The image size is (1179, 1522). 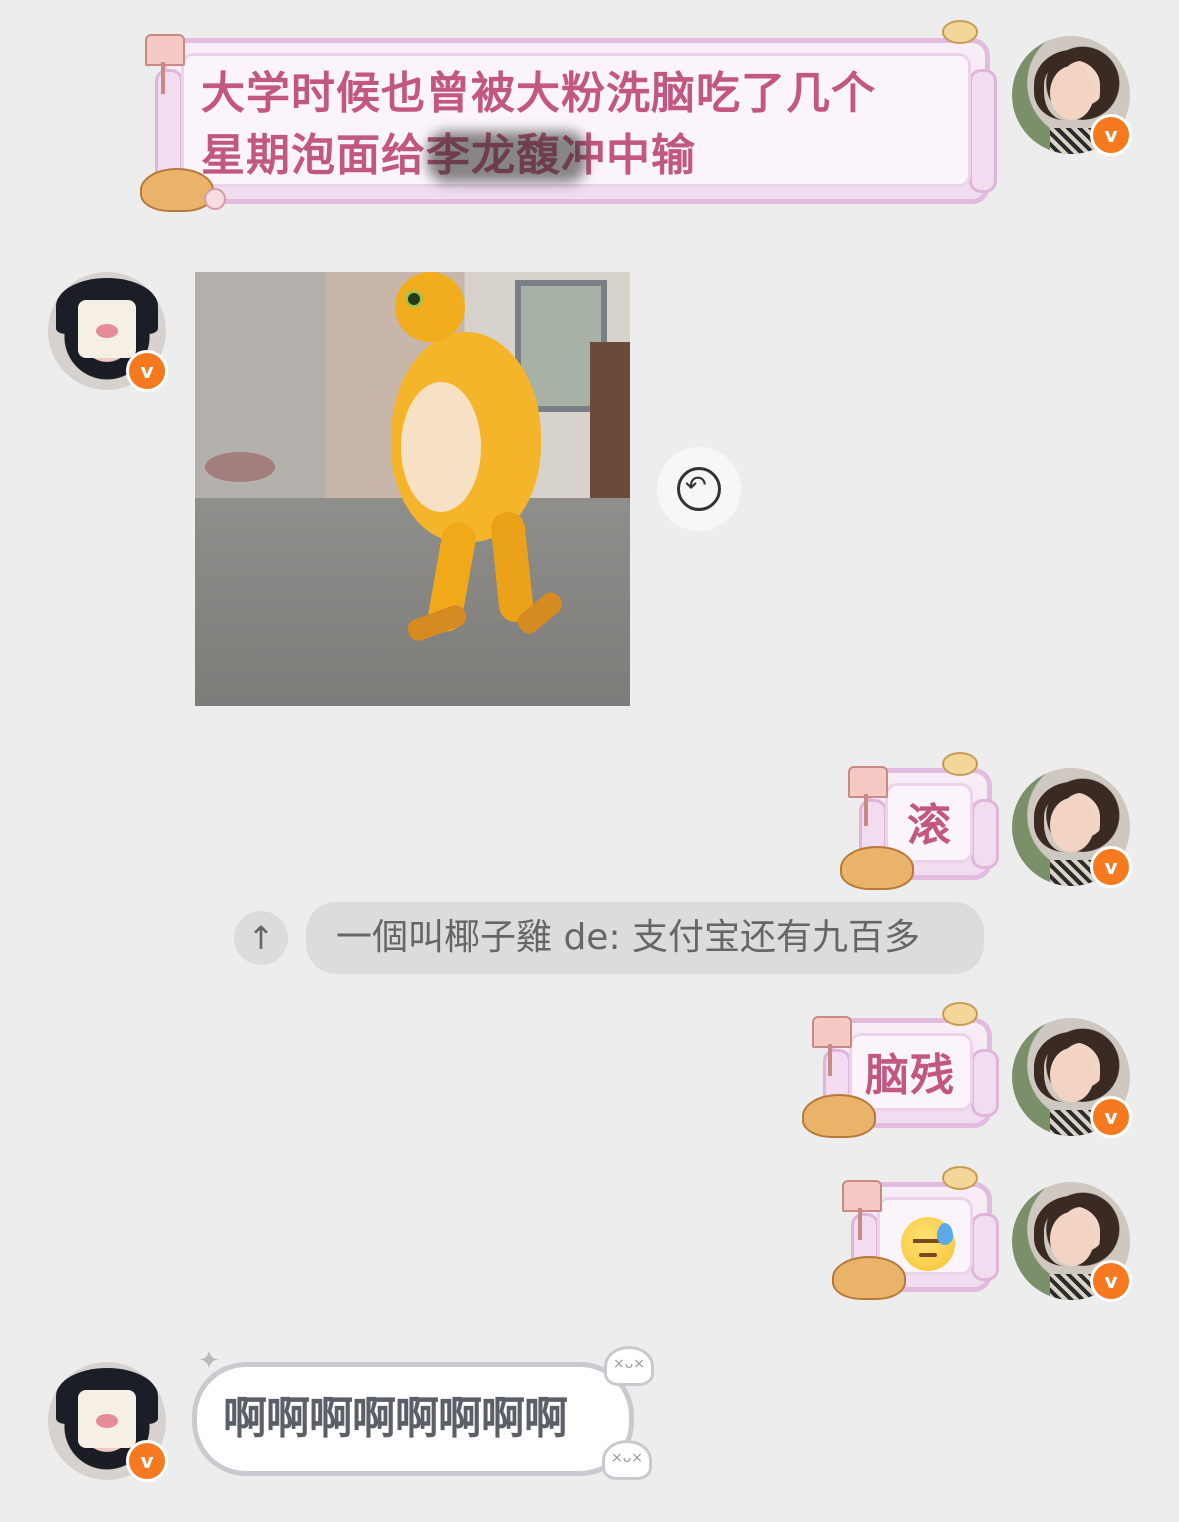 I want to click on message-text-4: 脑残, so click(x=910, y=1075).